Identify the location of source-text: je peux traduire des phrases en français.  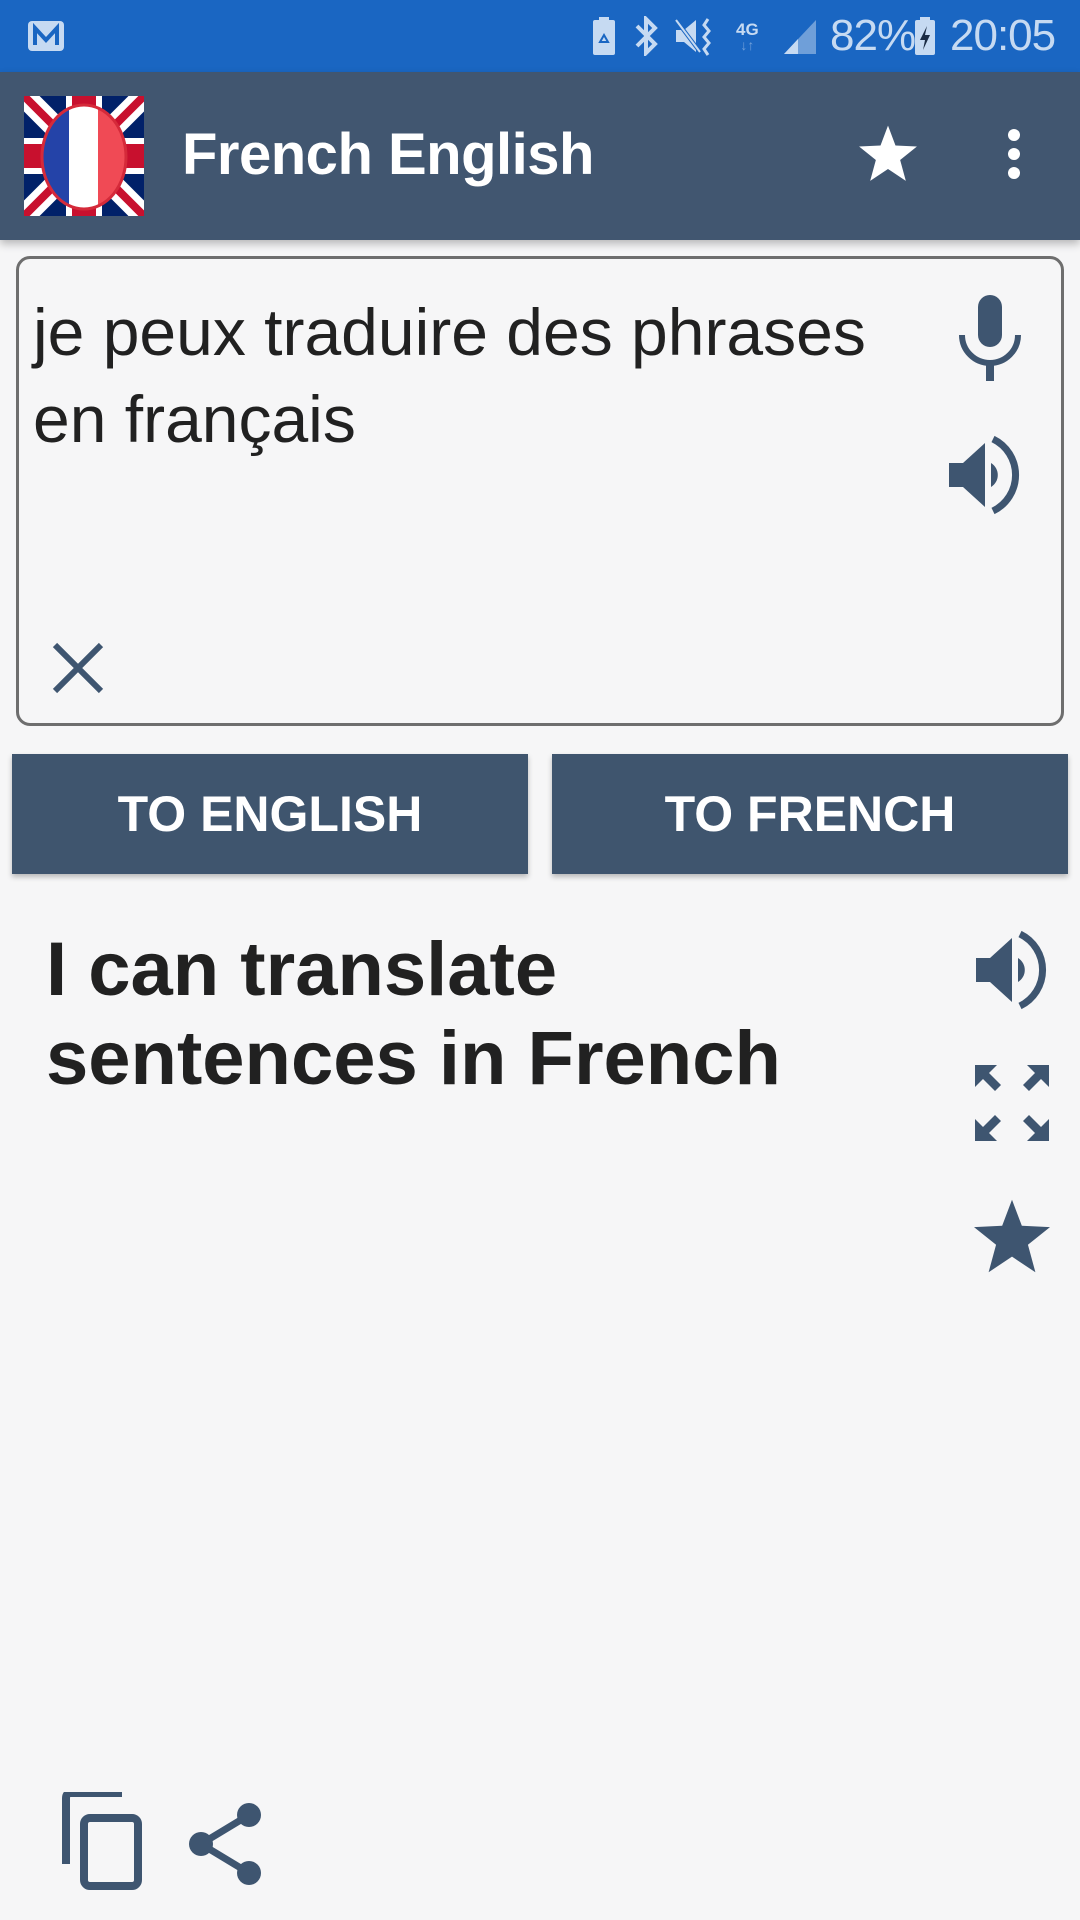
(473, 376).